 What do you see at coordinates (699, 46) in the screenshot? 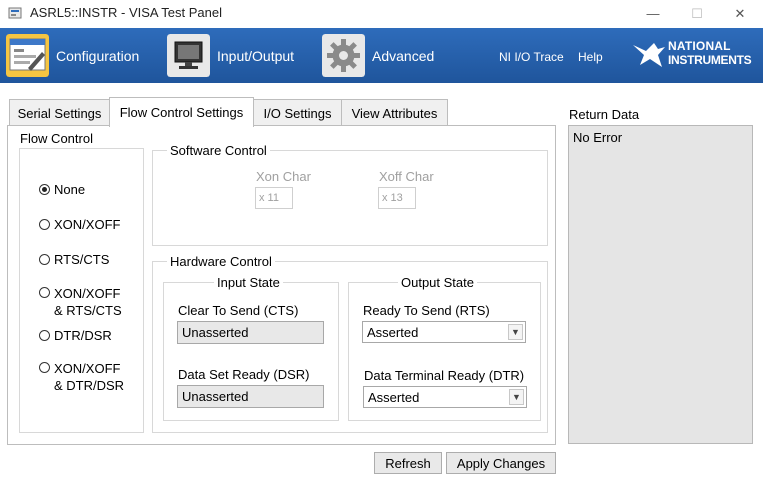
I see `logo-line-1: NATIONAL` at bounding box center [699, 46].